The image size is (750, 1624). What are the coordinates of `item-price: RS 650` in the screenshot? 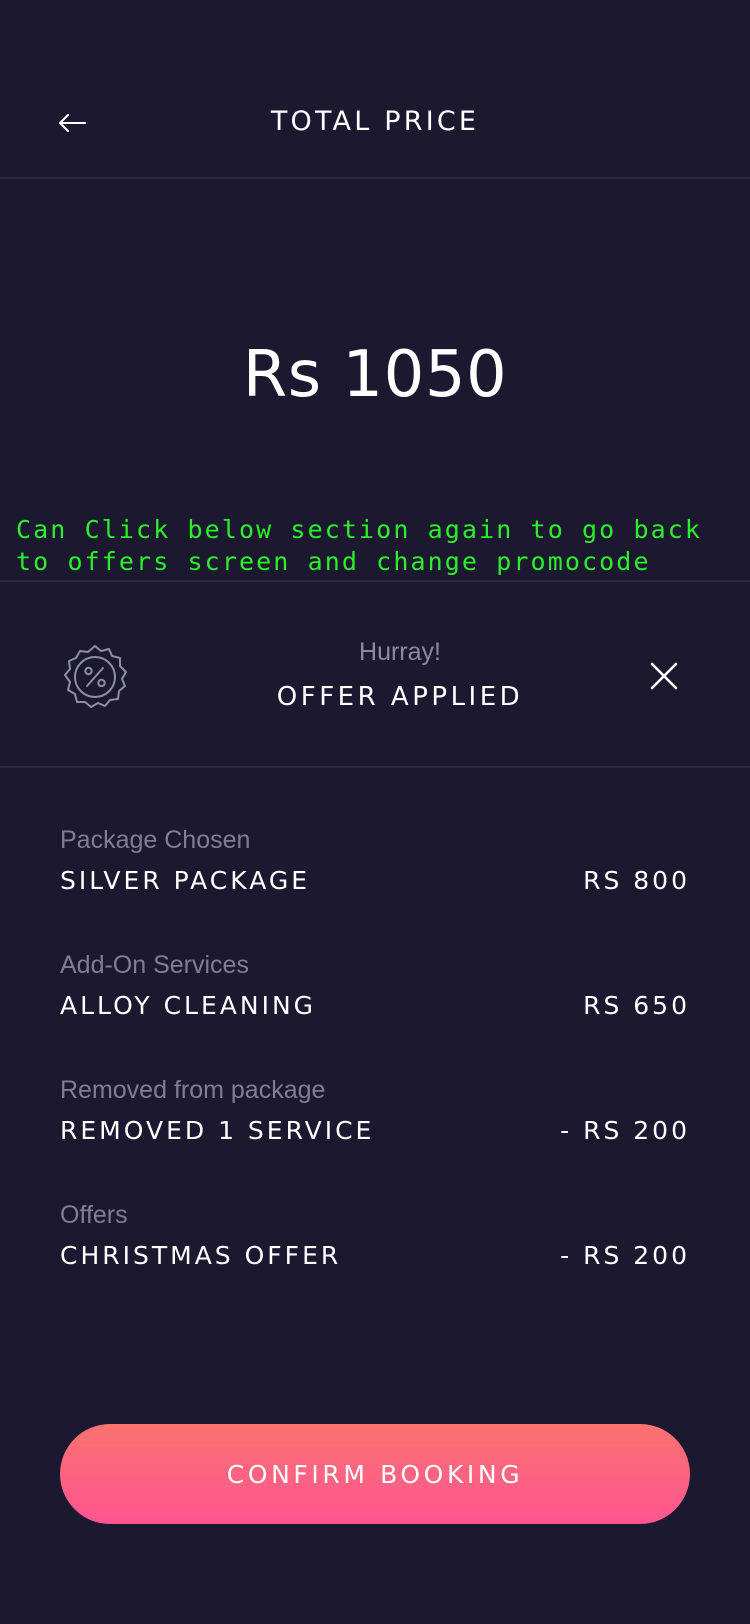 It's located at (636, 1005).